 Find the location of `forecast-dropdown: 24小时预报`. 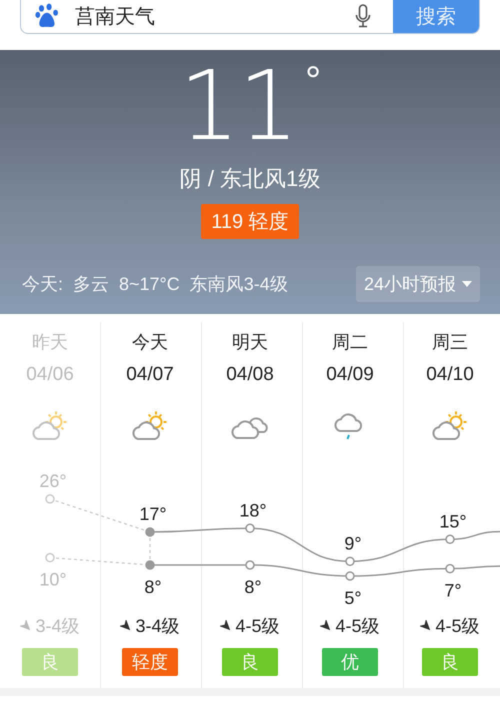

forecast-dropdown: 24小时预报 is located at coordinates (418, 284).